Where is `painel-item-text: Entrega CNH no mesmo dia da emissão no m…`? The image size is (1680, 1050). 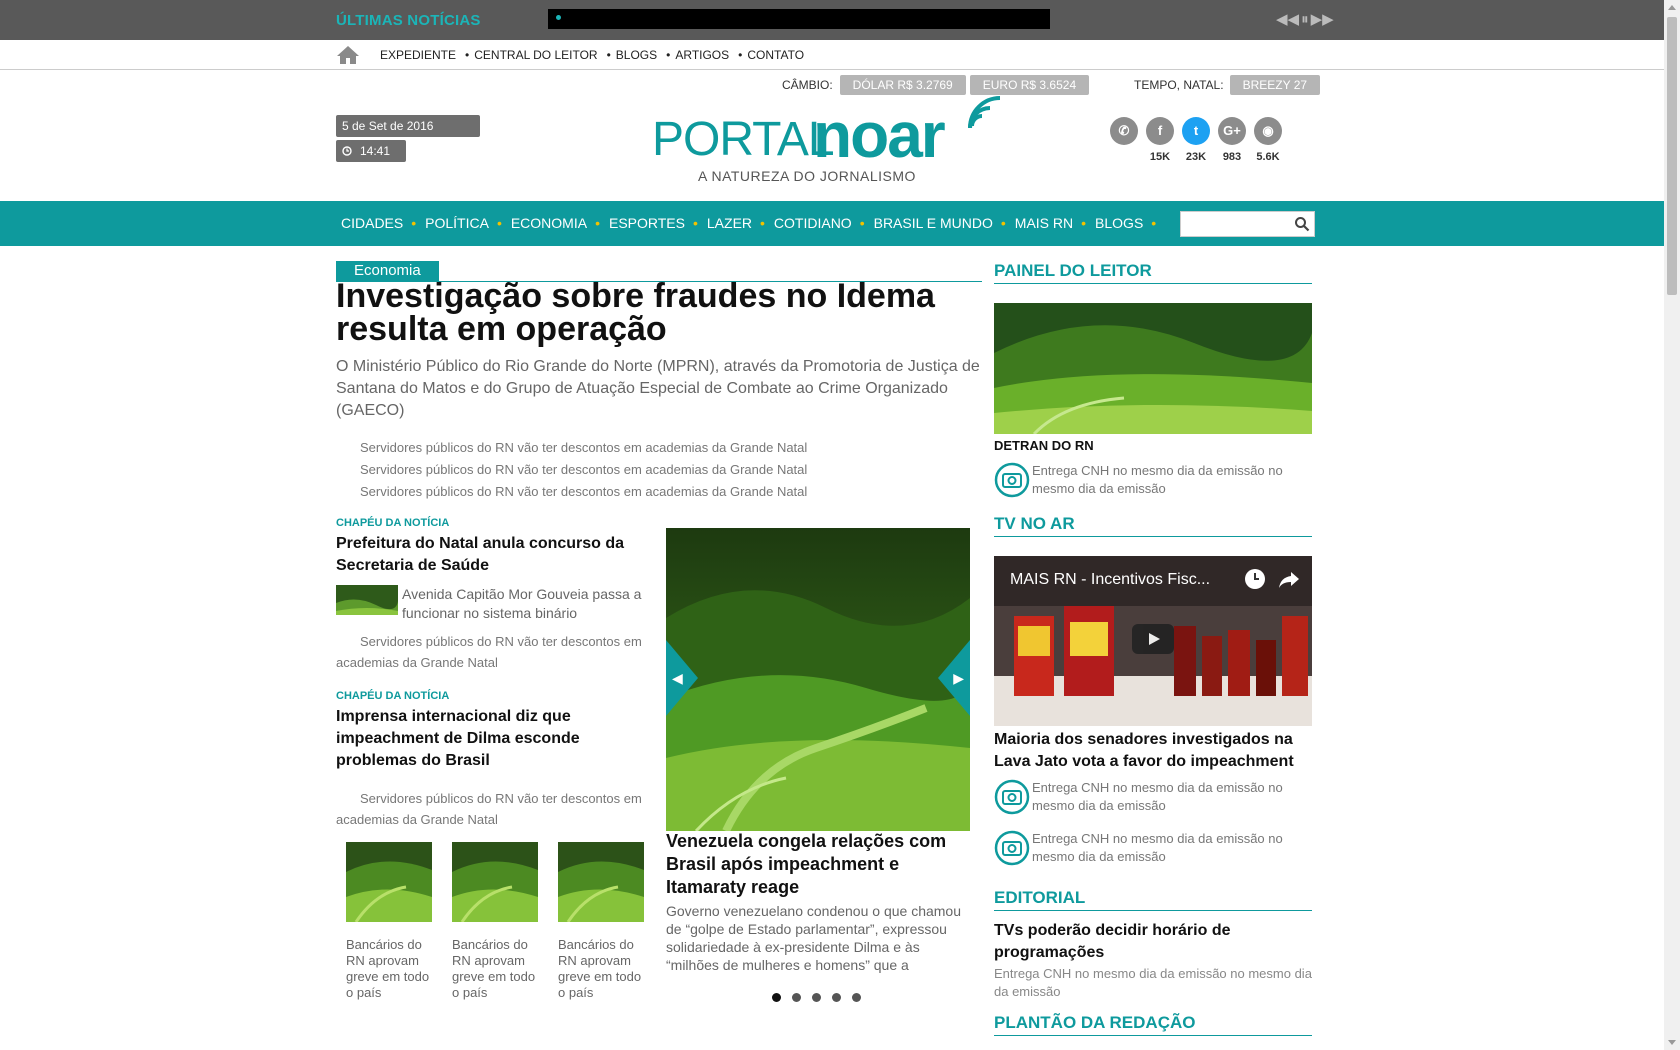 painel-item-text: Entrega CNH no mesmo dia da emissão no m… is located at coordinates (1157, 479).